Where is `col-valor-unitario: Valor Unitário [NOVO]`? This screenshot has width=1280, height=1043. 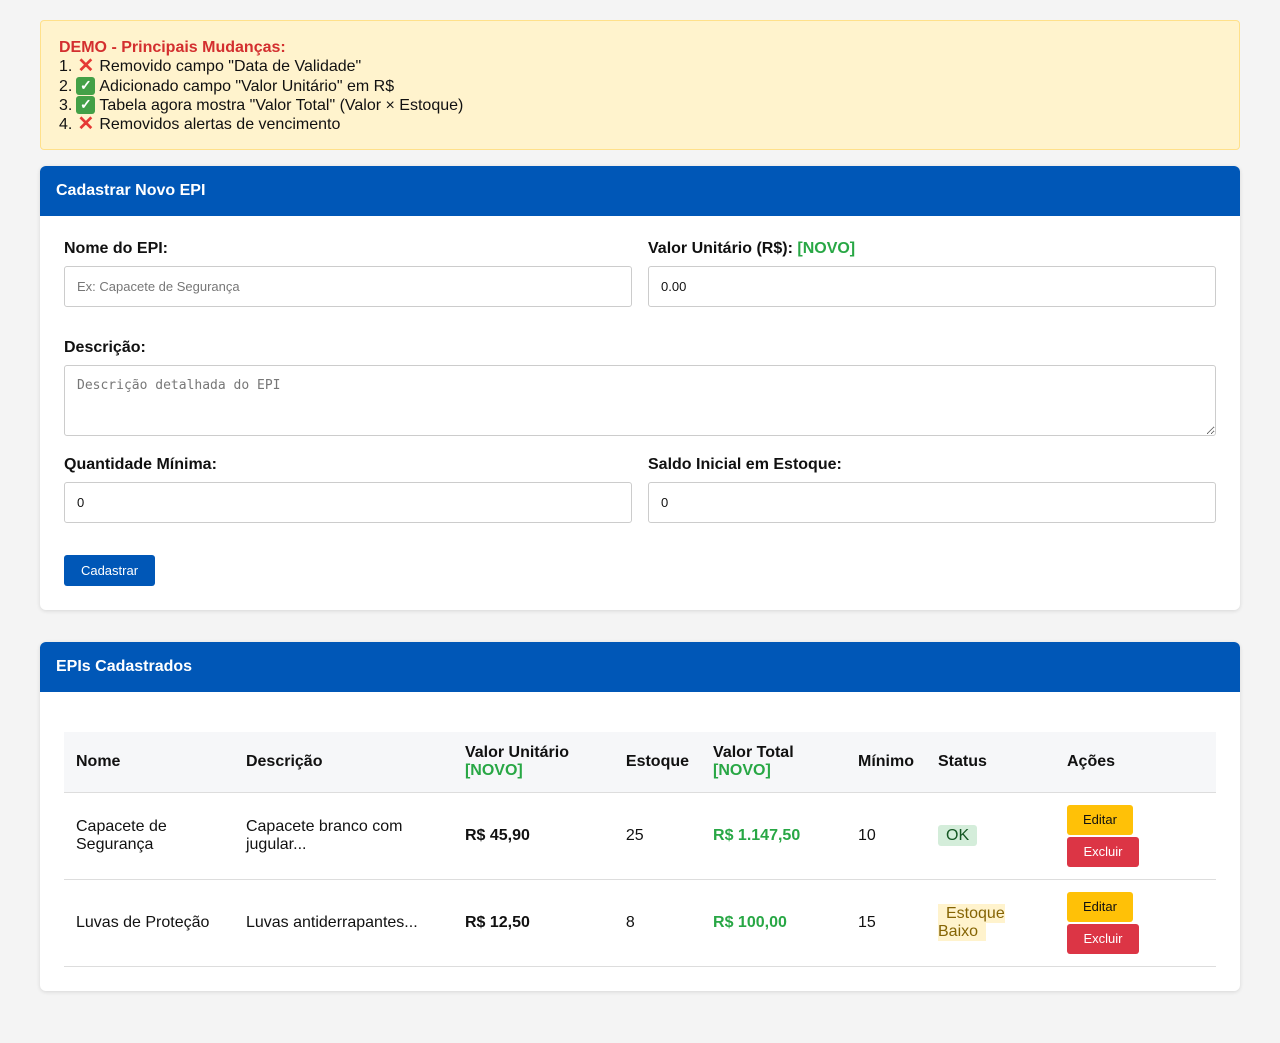
col-valor-unitario: Valor Unitário [NOVO] is located at coordinates (533, 762).